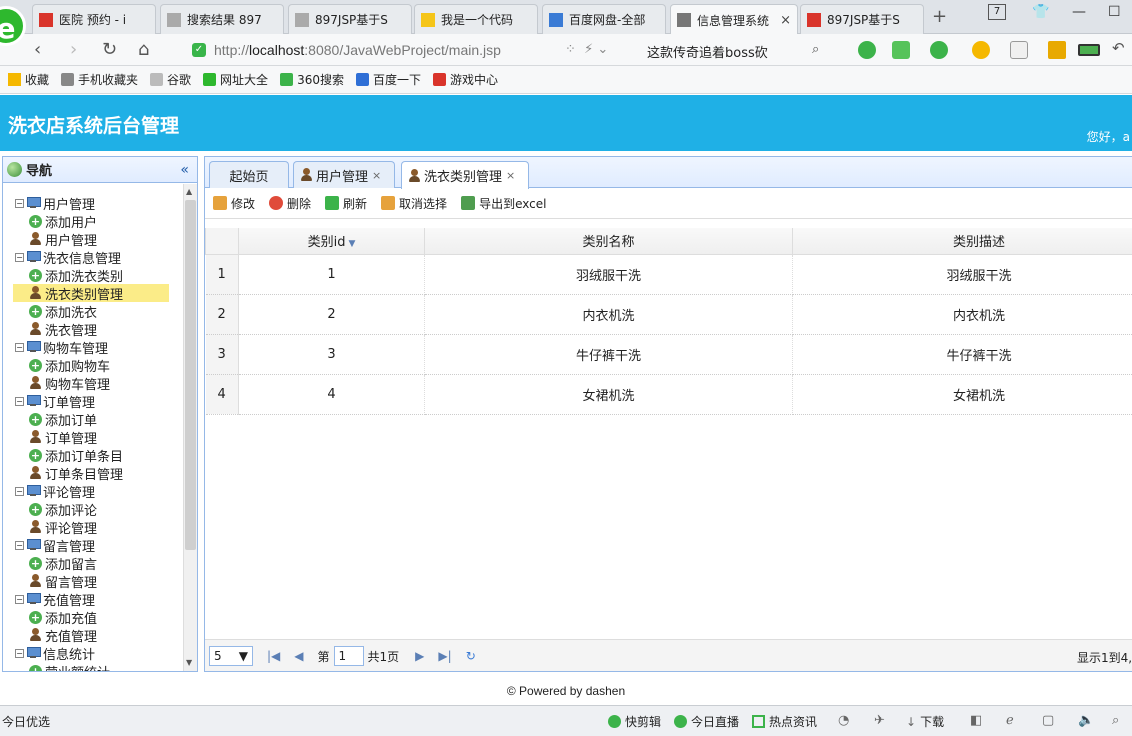 The width and height of the screenshot is (1132, 736). Describe the element at coordinates (92, 221) in the screenshot. I see `nav-item: + 添加用户` at that location.